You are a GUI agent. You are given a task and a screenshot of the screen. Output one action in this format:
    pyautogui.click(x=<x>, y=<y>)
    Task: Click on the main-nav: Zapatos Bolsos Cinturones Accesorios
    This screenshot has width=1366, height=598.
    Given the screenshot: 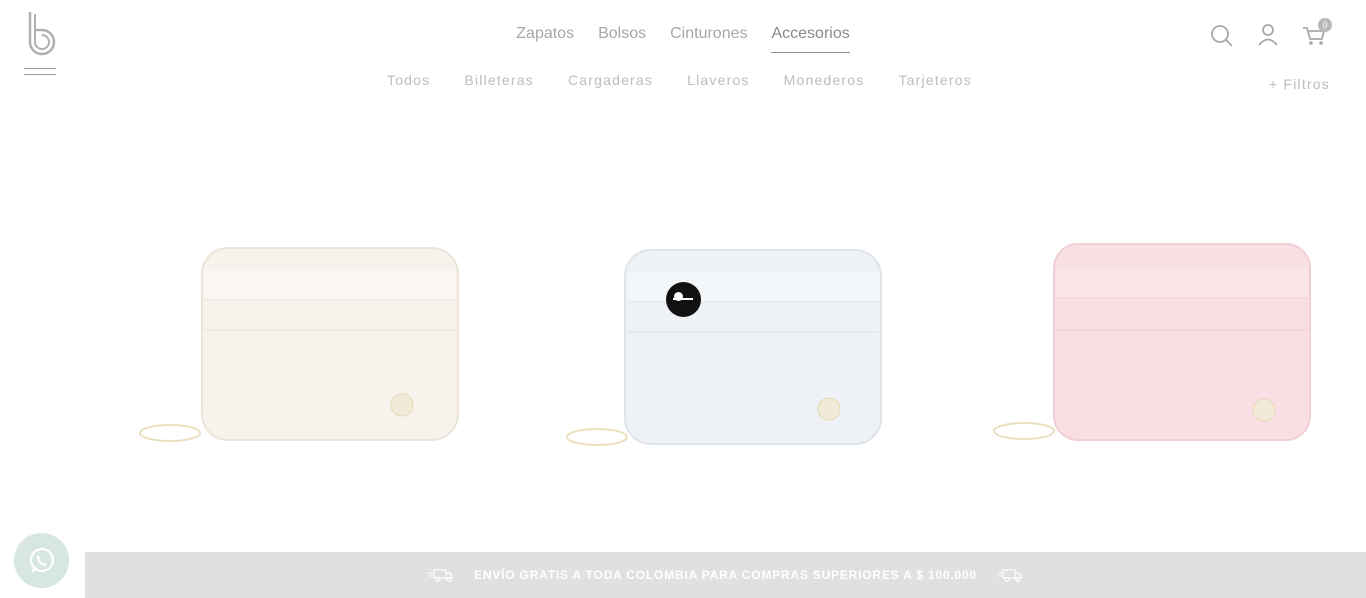 What is the action you would take?
    pyautogui.click(x=683, y=38)
    